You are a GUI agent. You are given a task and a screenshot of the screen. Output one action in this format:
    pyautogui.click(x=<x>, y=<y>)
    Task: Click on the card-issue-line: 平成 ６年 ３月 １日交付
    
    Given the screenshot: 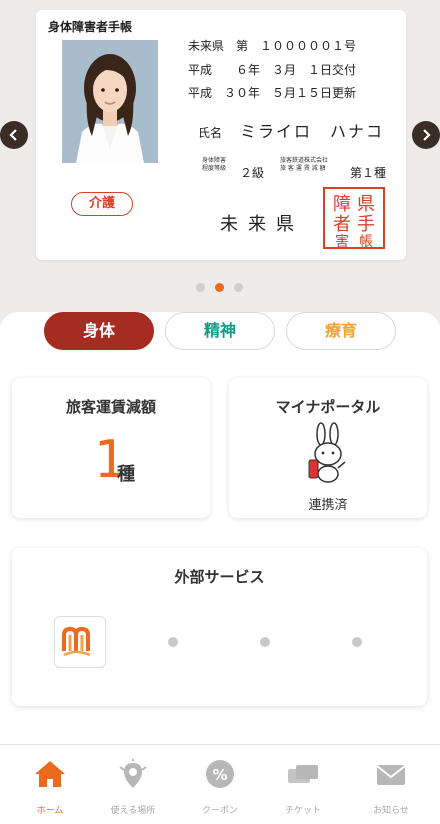 What is the action you would take?
    pyautogui.click(x=272, y=70)
    